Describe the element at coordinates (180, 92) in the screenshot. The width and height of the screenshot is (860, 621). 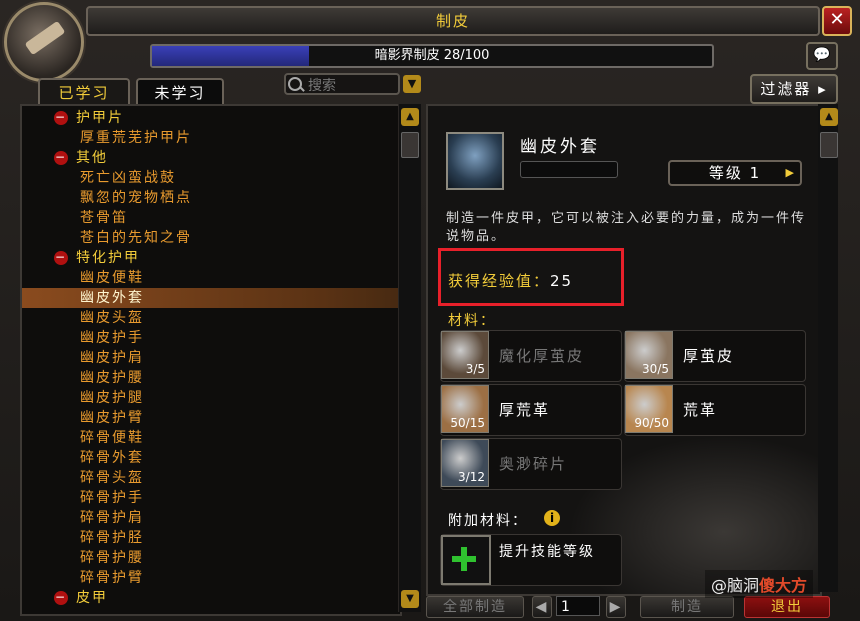
I see `tab-unlearned: 未学习` at that location.